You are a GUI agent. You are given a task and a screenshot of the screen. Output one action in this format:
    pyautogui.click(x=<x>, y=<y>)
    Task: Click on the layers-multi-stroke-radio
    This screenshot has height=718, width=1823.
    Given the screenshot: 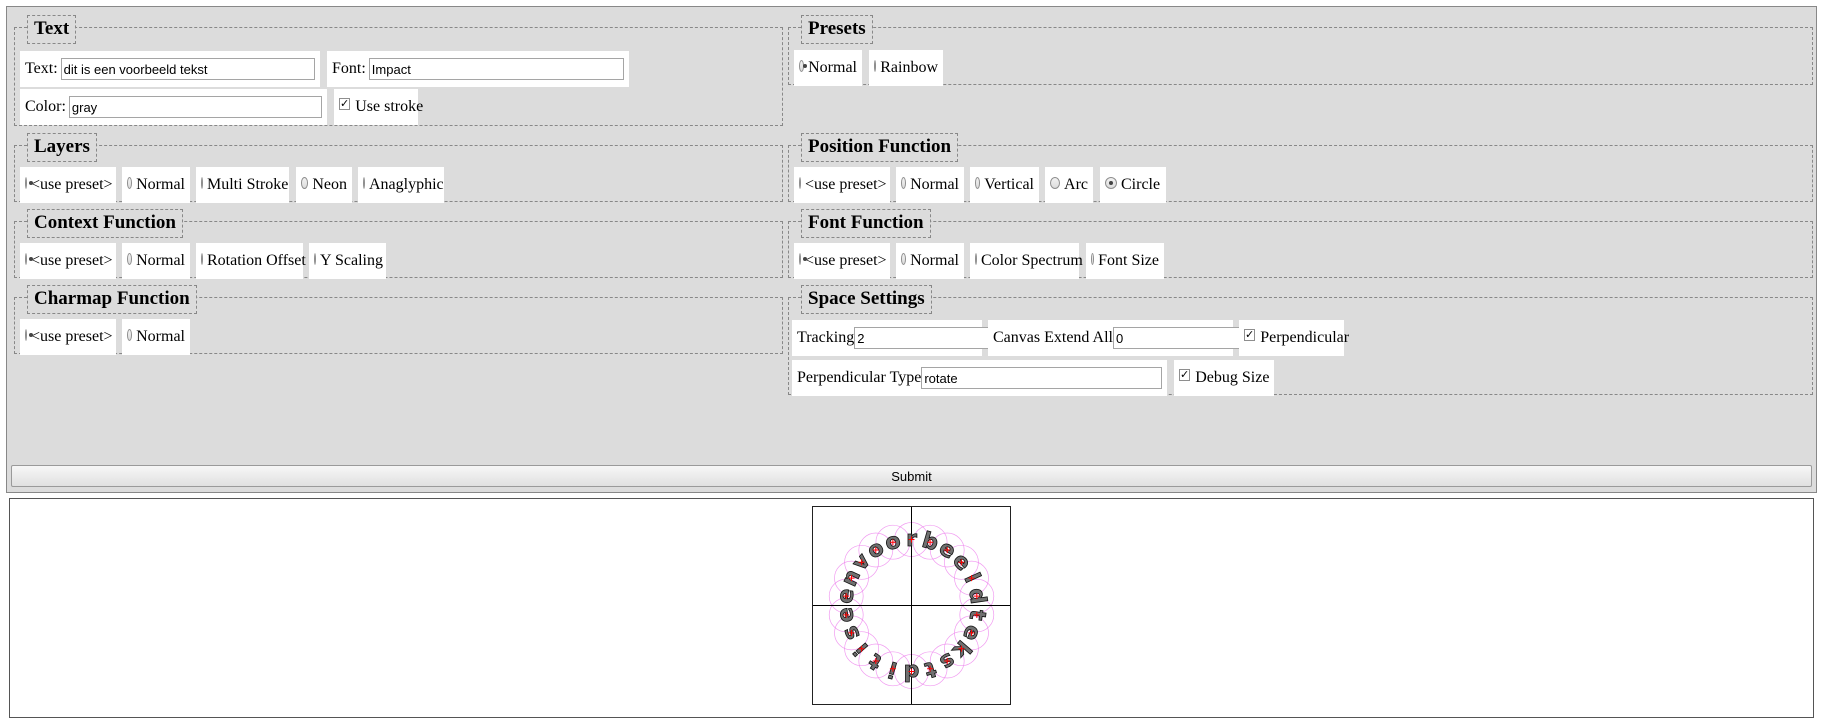 What is the action you would take?
    pyautogui.click(x=202, y=183)
    